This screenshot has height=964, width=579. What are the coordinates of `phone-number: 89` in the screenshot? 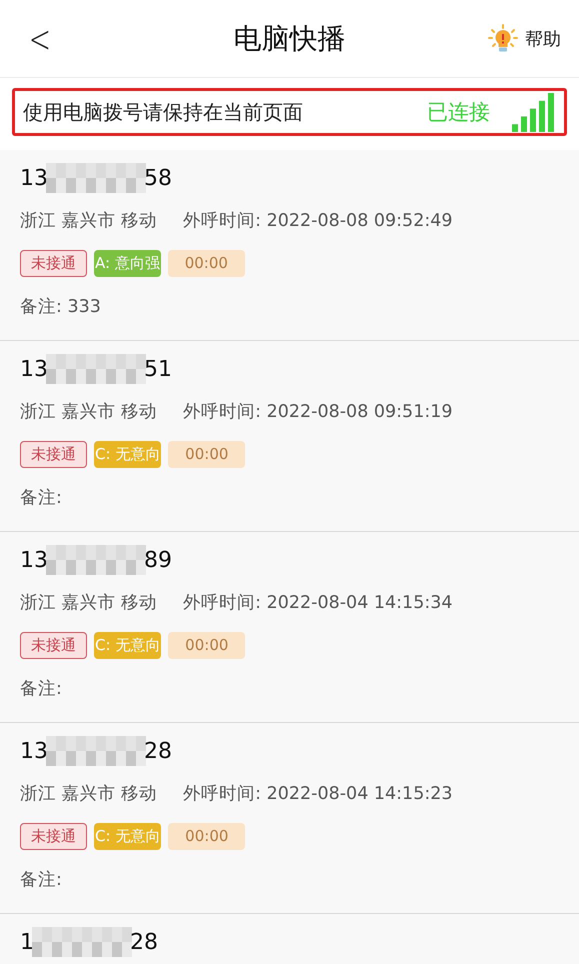 It's located at (158, 560).